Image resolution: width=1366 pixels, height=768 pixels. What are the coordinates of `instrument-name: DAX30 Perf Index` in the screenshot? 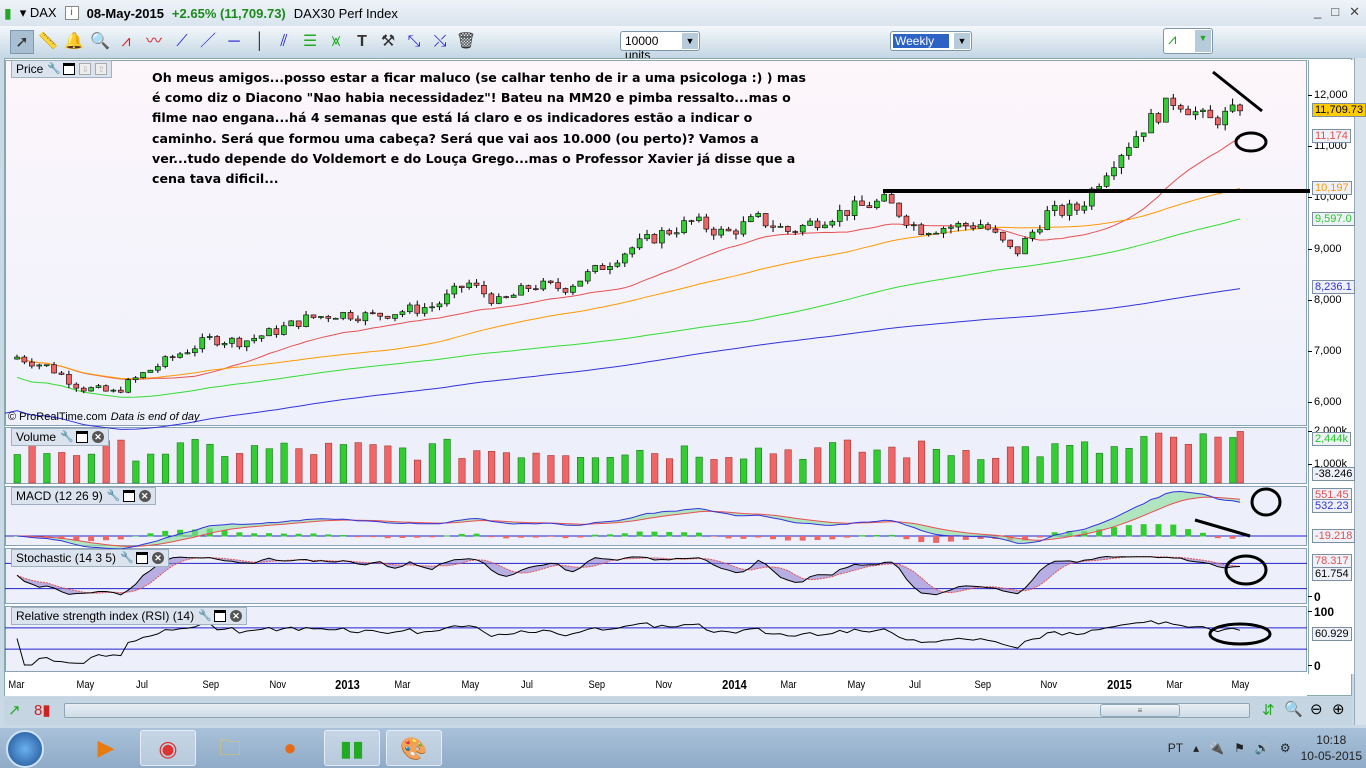 It's located at (345, 13).